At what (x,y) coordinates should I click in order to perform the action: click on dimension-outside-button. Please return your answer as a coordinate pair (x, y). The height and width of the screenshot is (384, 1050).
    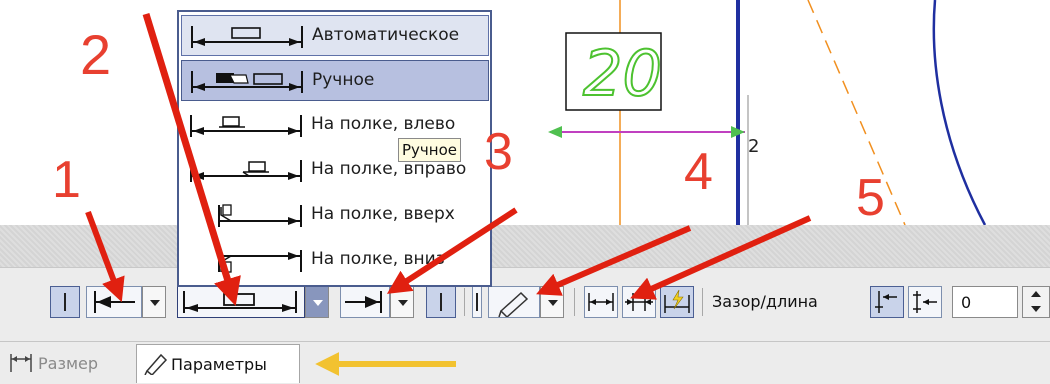
    Looking at the image, I should click on (639, 302).